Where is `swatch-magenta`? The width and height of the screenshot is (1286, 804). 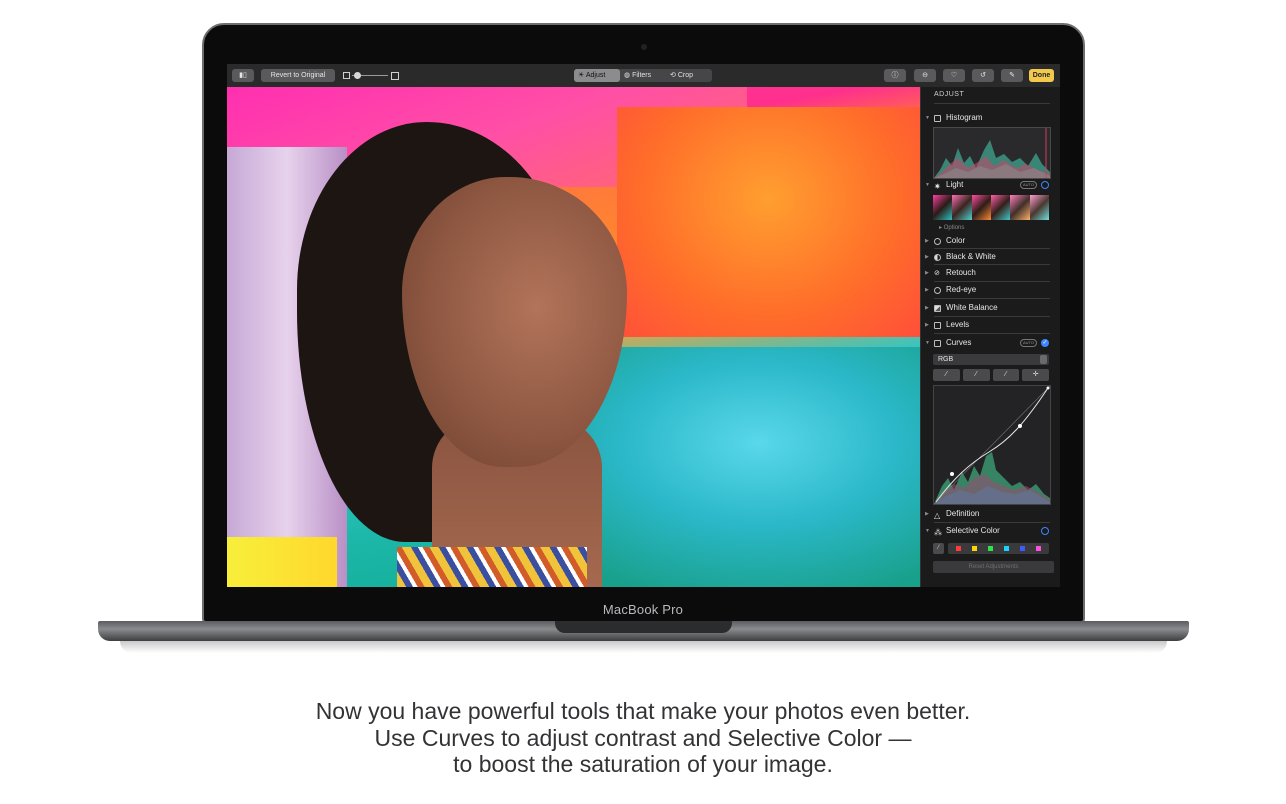 swatch-magenta is located at coordinates (1038, 548).